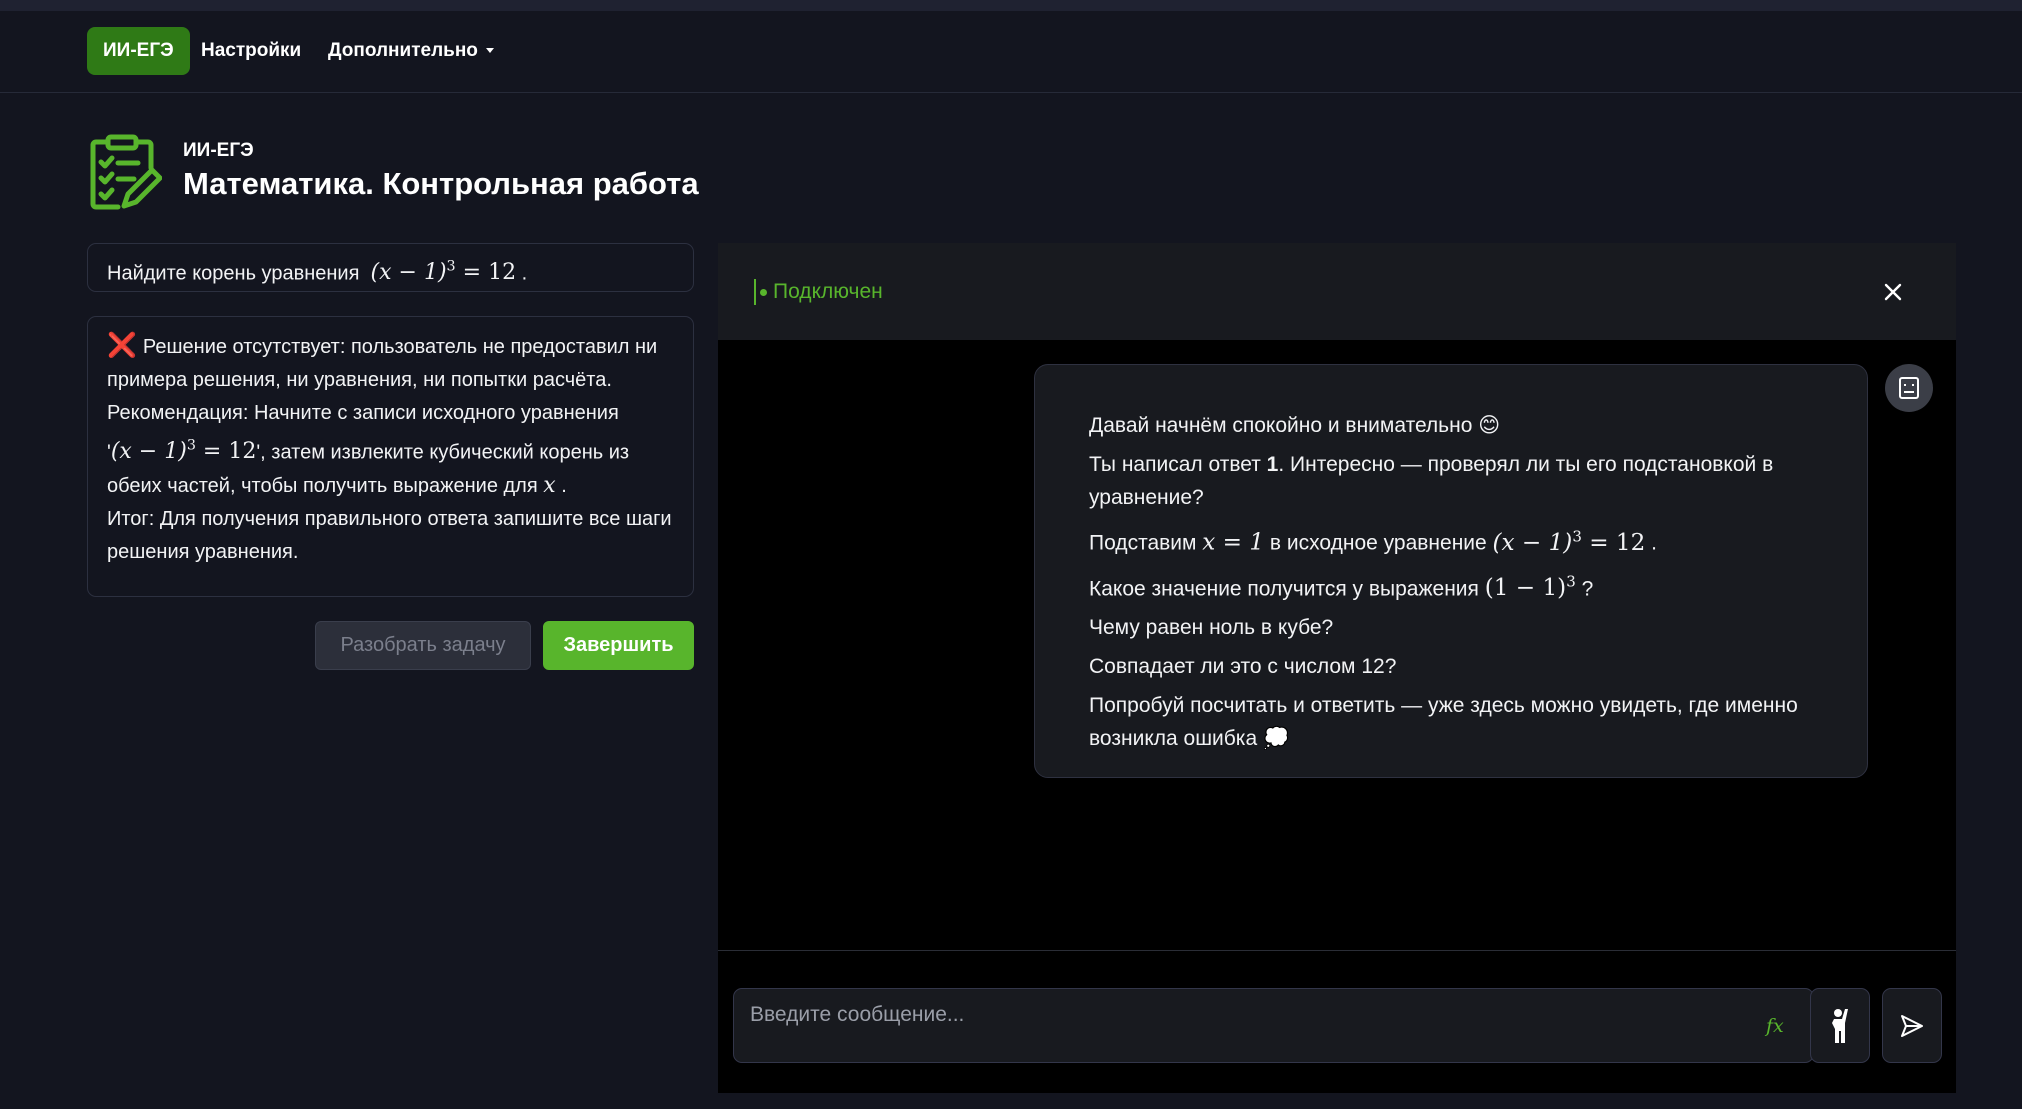 Image resolution: width=2022 pixels, height=1109 pixels. What do you see at coordinates (618, 645) in the screenshot?
I see `finish-button: Завершить` at bounding box center [618, 645].